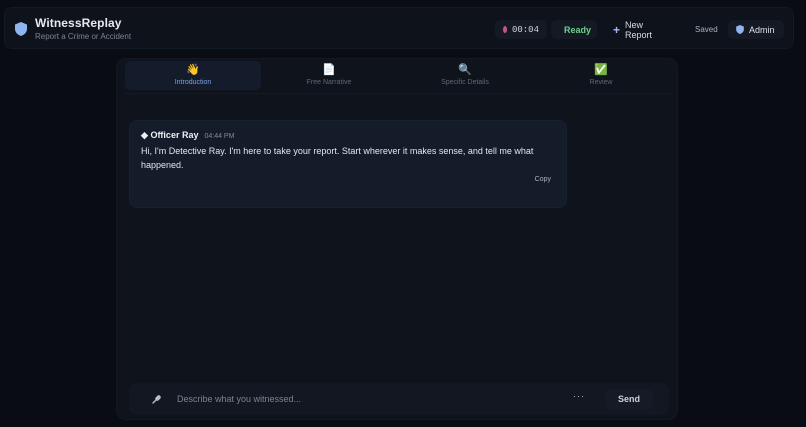  Describe the element at coordinates (367, 399) in the screenshot. I see `message-input` at that location.